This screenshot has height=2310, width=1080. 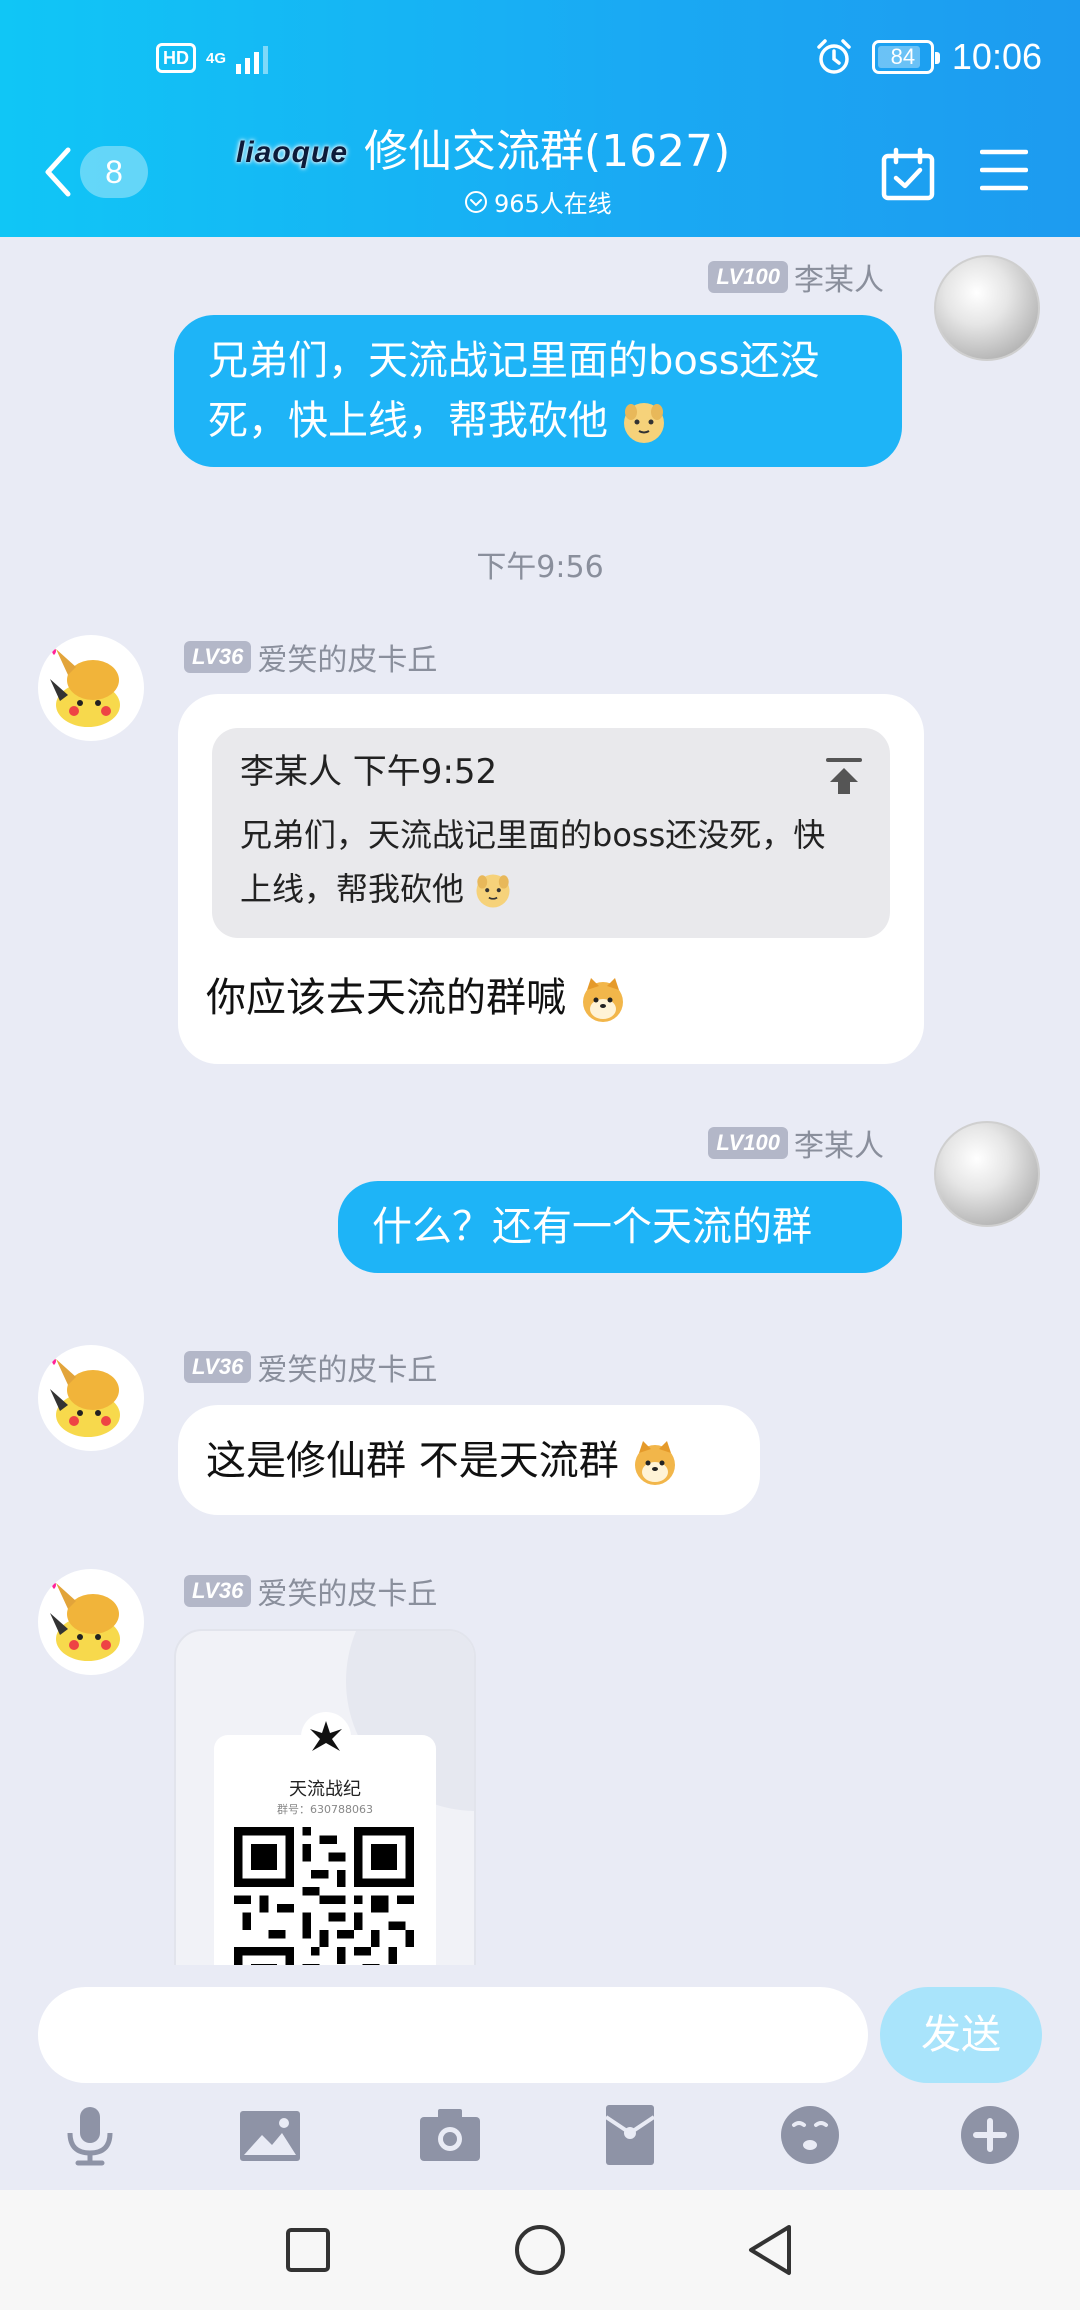 I want to click on status-right: 84 10:06, so click(x=928, y=57).